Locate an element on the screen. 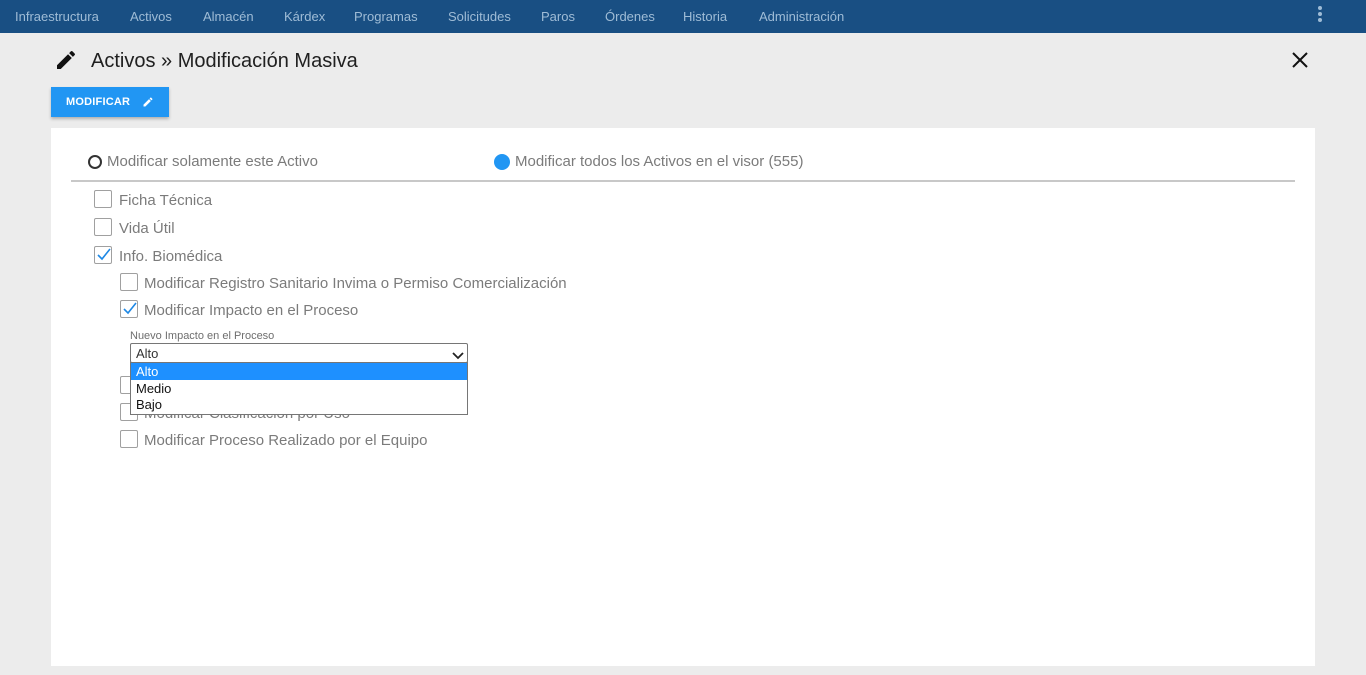  checkbox-info-biomedica-label: Info. Biomédica is located at coordinates (170, 256).